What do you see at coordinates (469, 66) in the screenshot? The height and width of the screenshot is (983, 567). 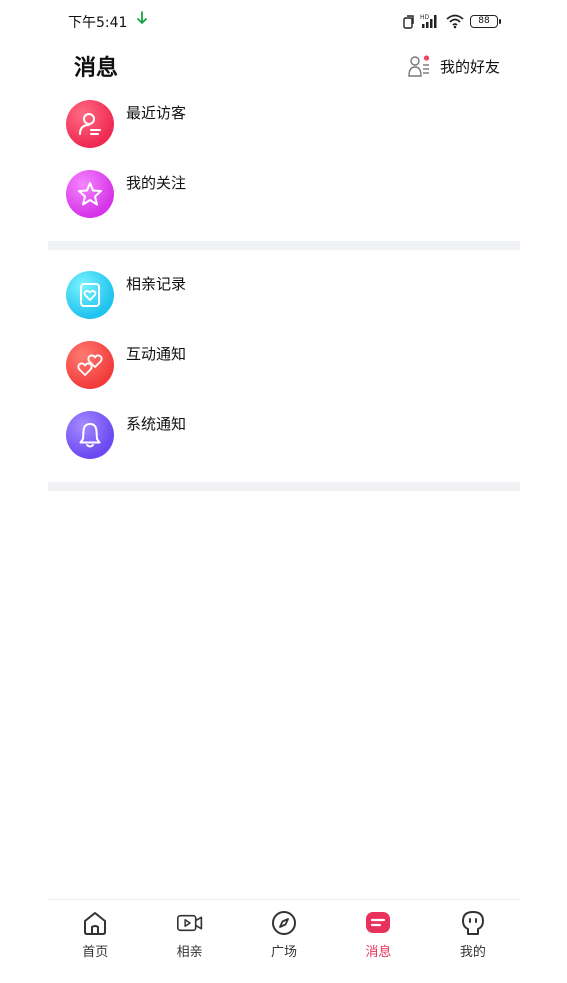 I see `my-friends-label: 我的好友` at bounding box center [469, 66].